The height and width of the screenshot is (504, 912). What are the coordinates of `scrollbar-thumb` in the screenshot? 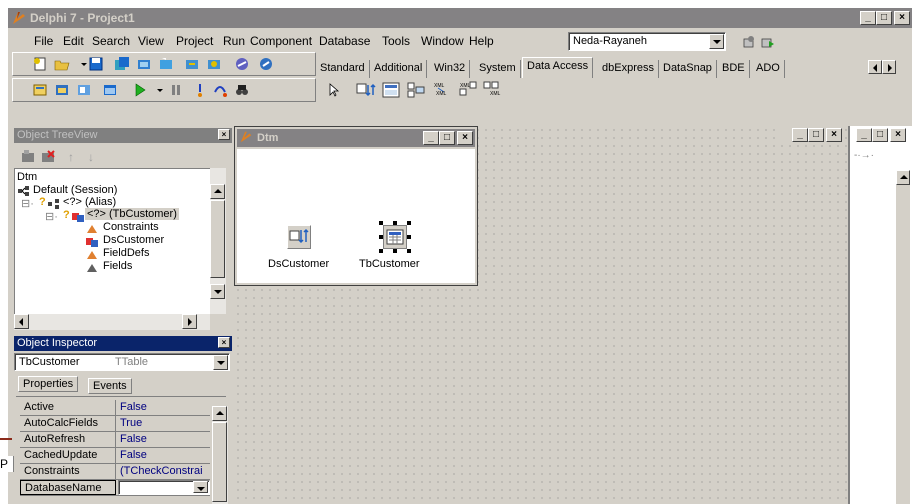 It's located at (217, 239).